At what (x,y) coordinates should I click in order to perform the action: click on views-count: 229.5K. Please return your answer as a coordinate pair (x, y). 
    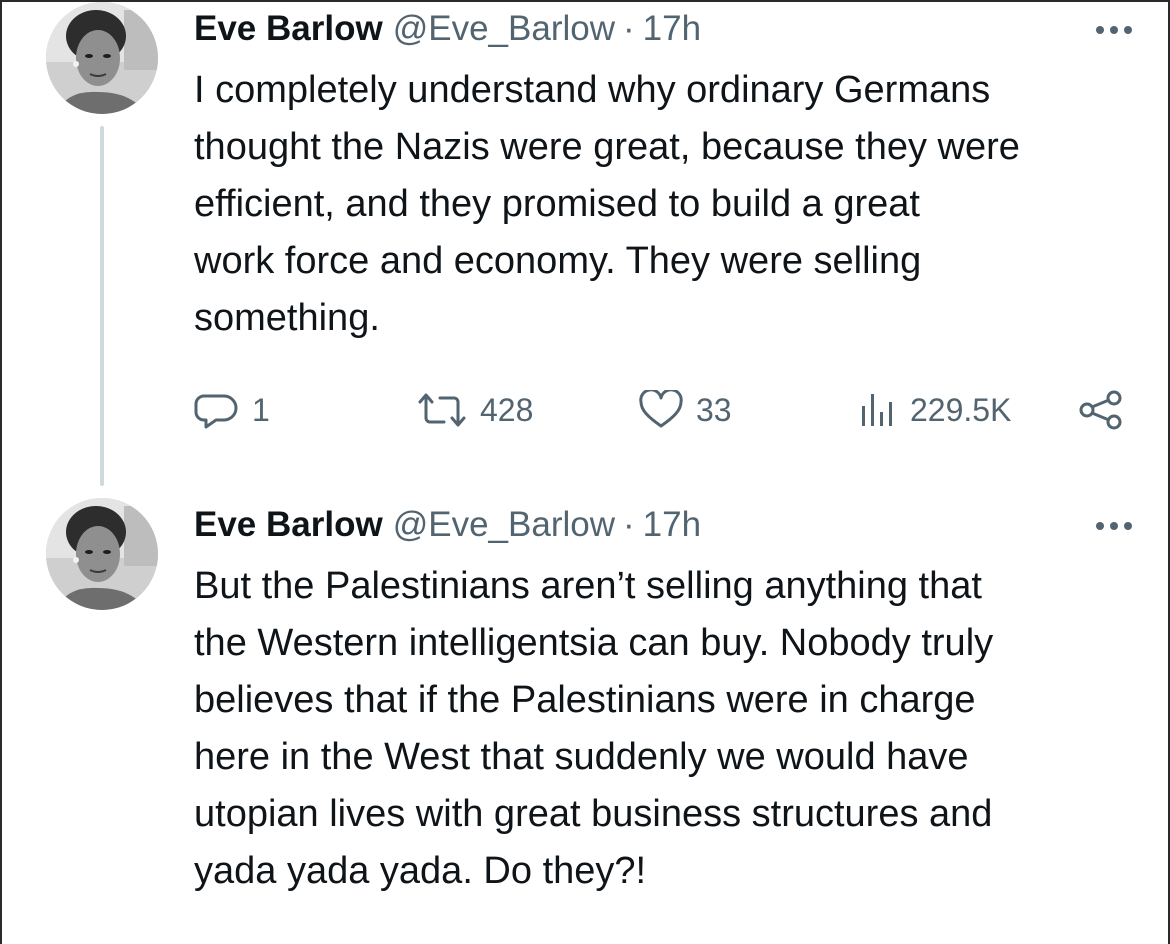
    Looking at the image, I should click on (961, 409).